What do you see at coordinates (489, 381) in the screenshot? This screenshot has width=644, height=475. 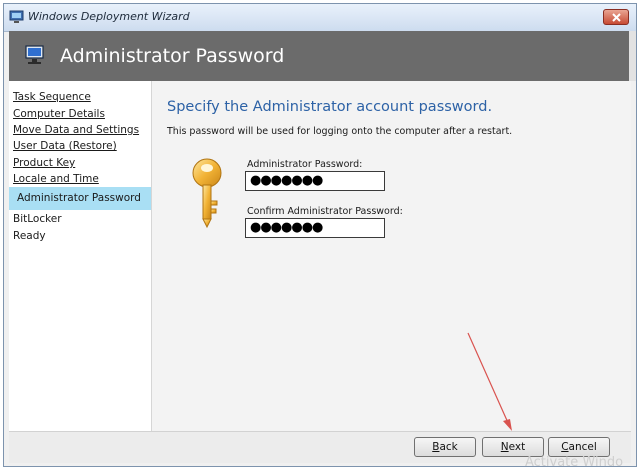 I see `annotation-arrow` at bounding box center [489, 381].